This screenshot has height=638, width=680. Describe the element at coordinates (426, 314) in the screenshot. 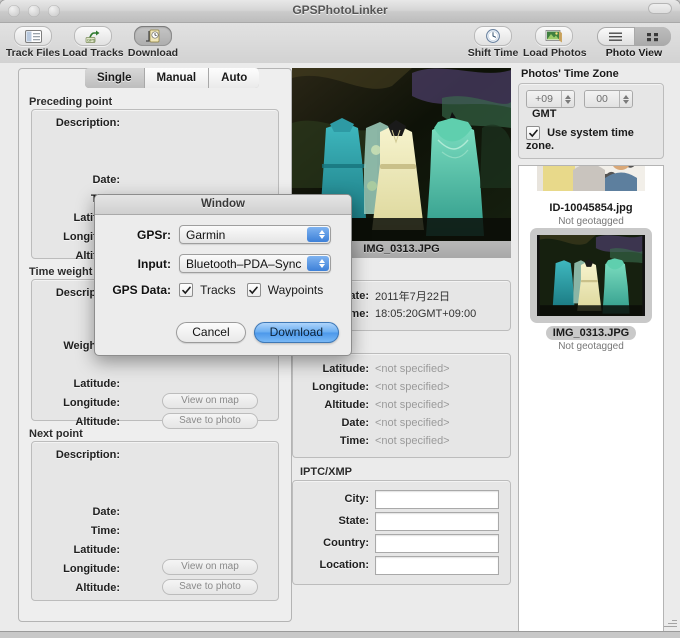

I see `exif-time-value: 18:05:20GMT+09:00` at that location.